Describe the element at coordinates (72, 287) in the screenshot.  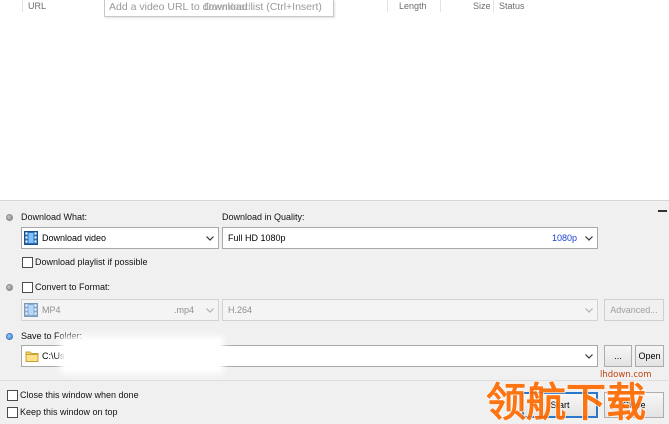
I see `convert-format-label: Convert to Format:` at that location.